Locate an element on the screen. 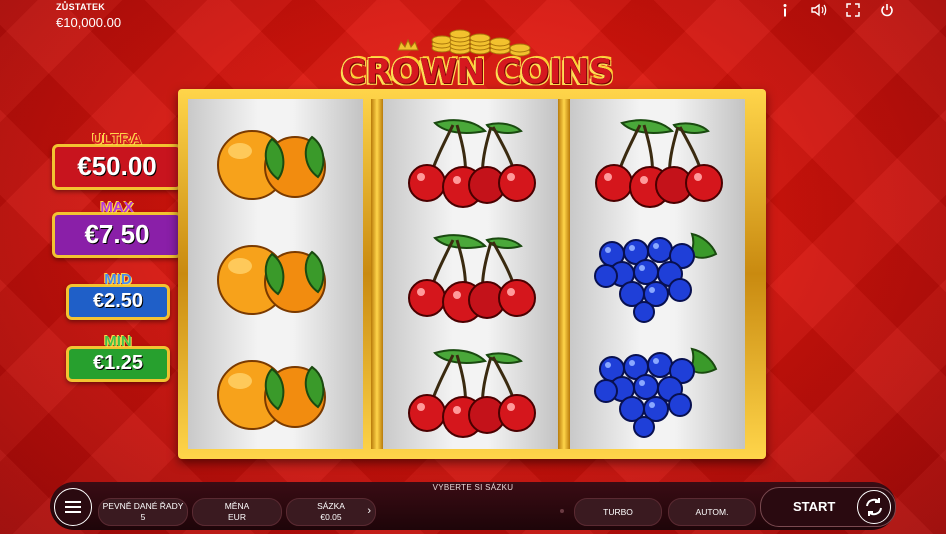 The width and height of the screenshot is (946, 534). autoplay-button: AUTOM. is located at coordinates (712, 512).